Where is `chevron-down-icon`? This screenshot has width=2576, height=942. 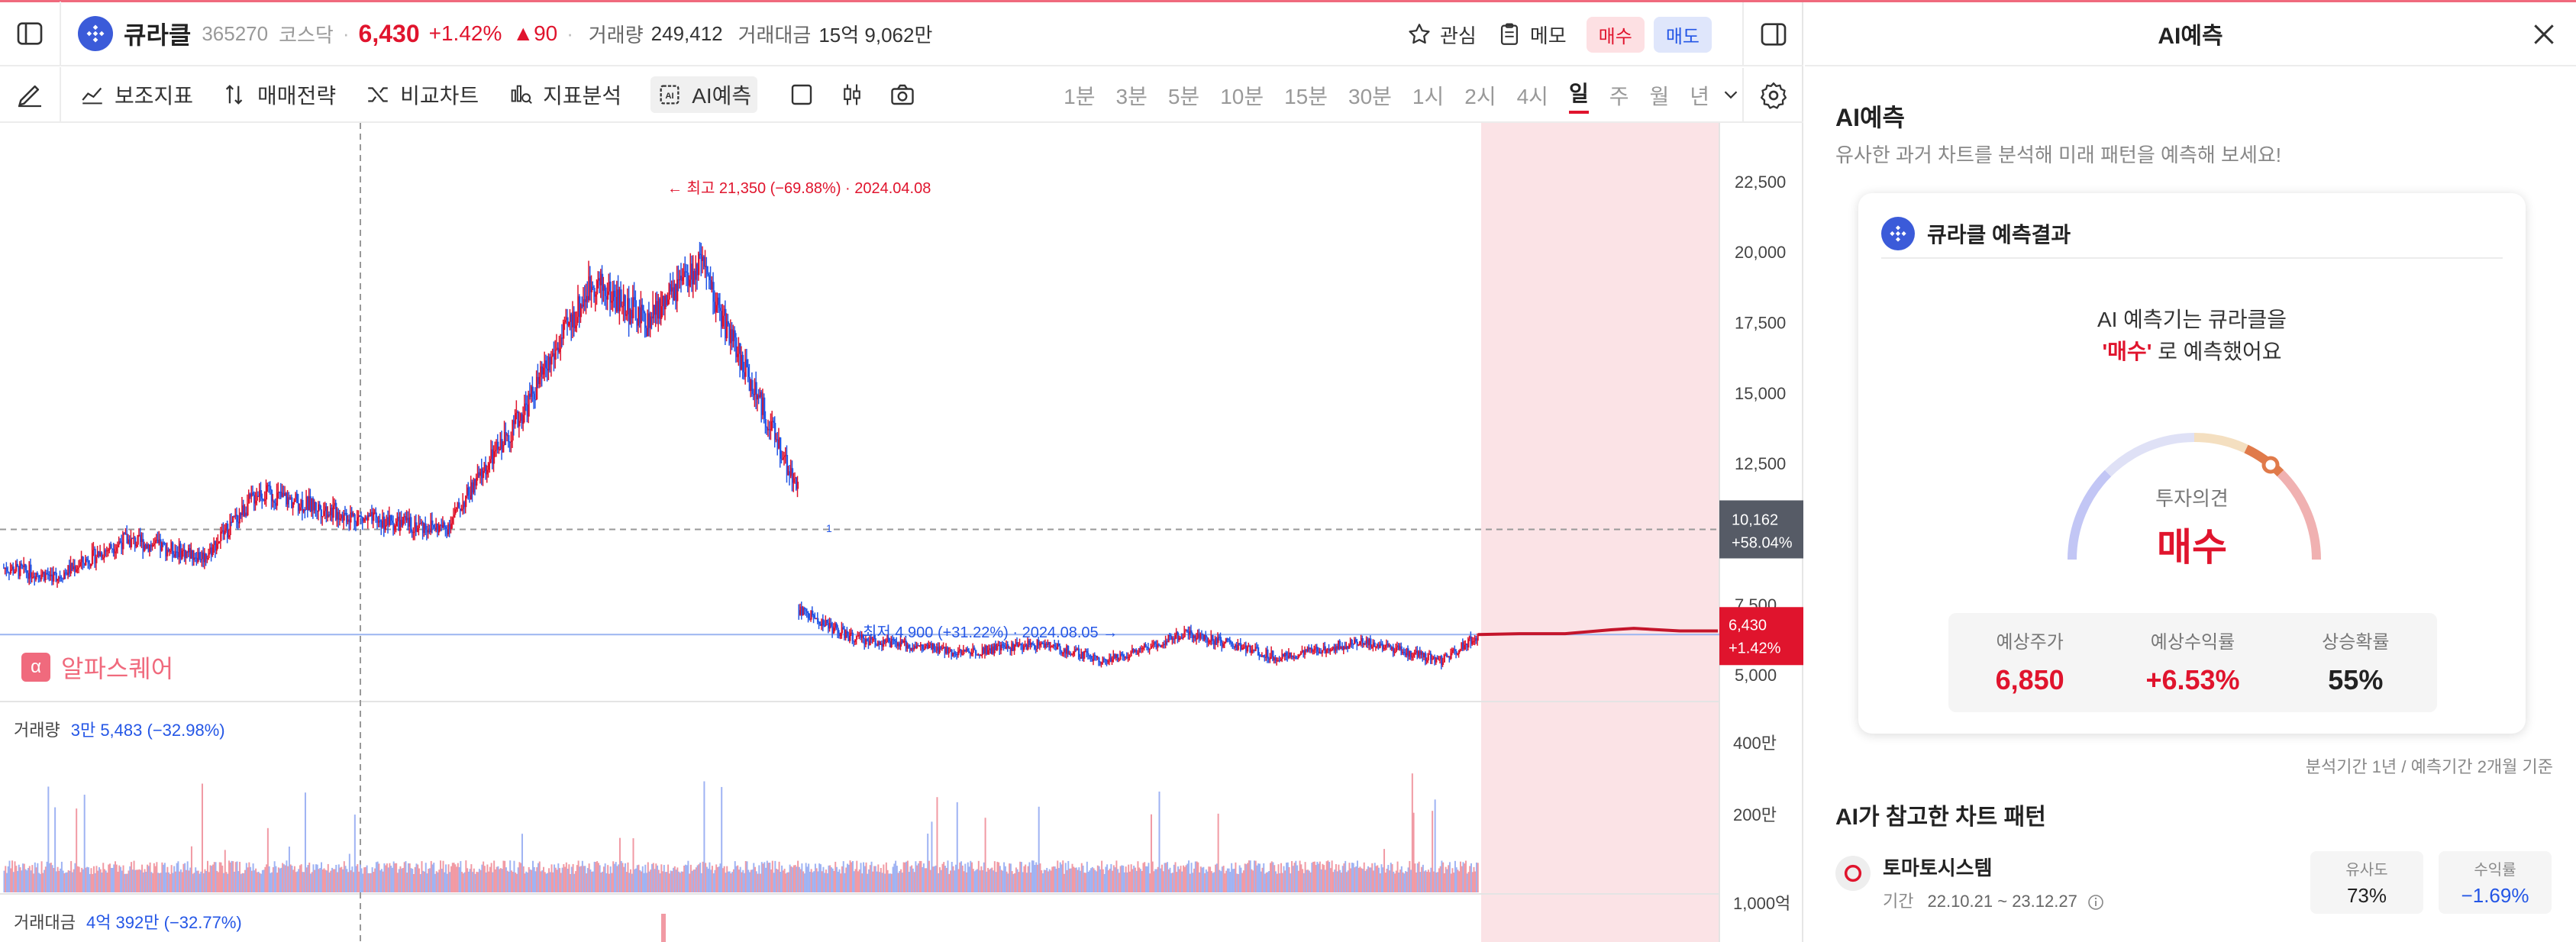 chevron-down-icon is located at coordinates (1730, 96).